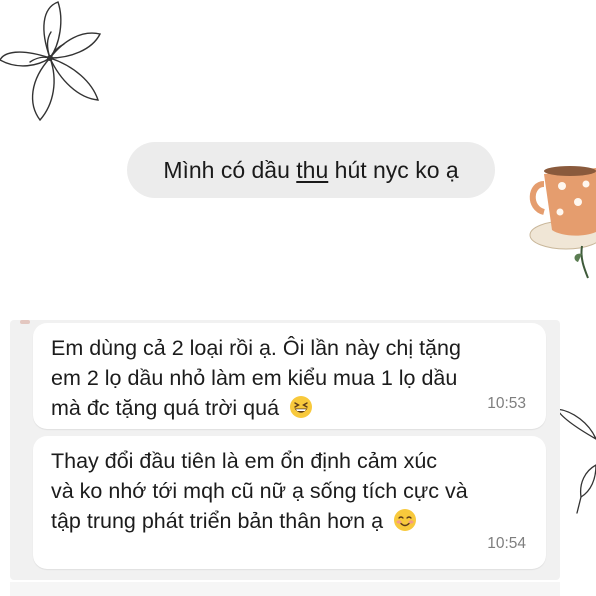 This screenshot has height=596, width=596. I want to click on prompt-bubble: Mình có dầu thu hút nyc ko ạ, so click(311, 170).